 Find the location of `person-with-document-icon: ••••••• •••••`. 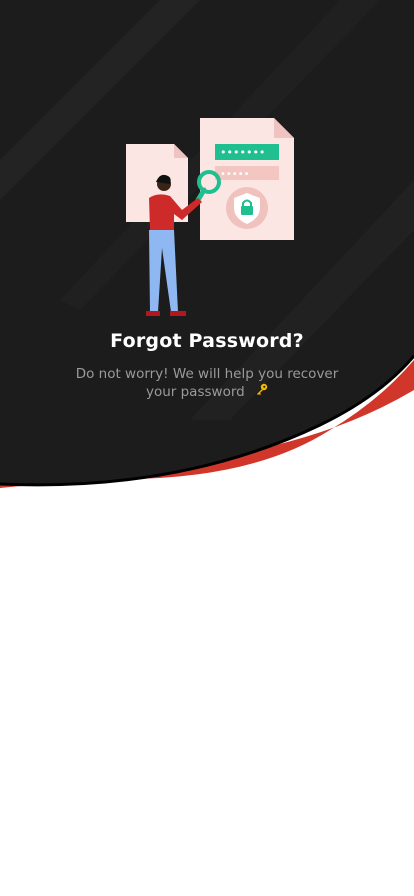

person-with-document-icon: ••••••• ••••• is located at coordinates (210, 217).